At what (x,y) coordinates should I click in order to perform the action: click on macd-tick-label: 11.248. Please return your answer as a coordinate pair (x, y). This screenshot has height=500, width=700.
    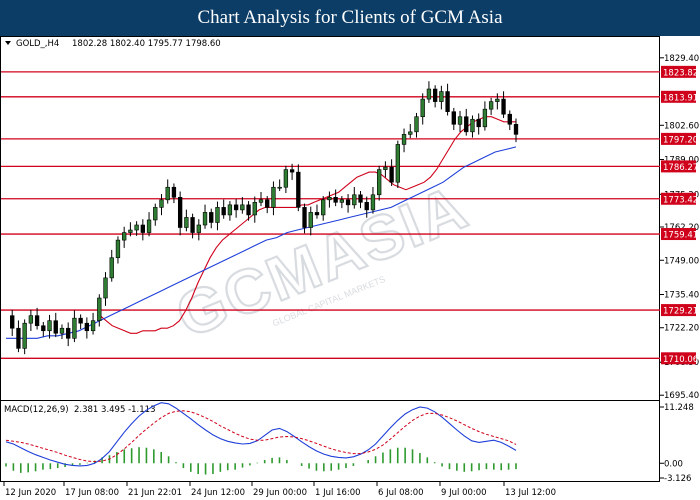
    Looking at the image, I should click on (679, 408).